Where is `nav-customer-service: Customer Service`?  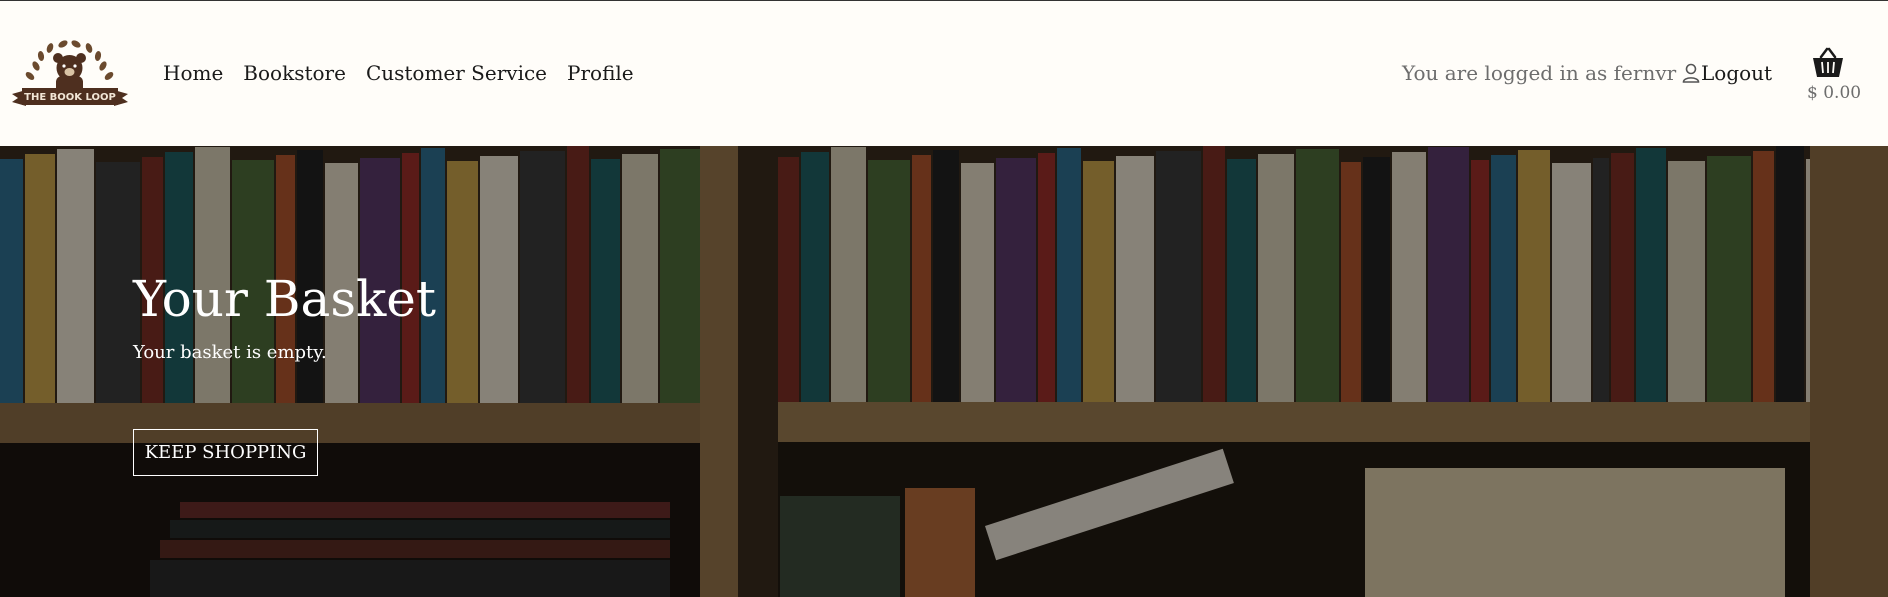
nav-customer-service: Customer Service is located at coordinates (456, 73).